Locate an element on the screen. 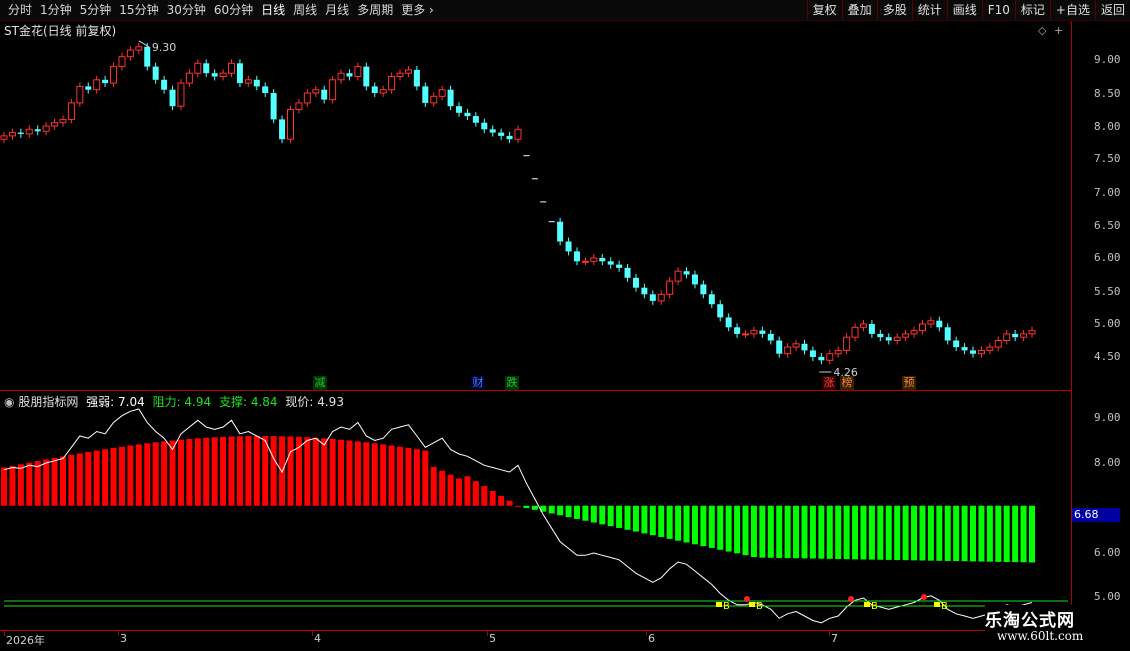 Image resolution: width=1130 pixels, height=651 pixels. event-marker: 预 is located at coordinates (909, 383).